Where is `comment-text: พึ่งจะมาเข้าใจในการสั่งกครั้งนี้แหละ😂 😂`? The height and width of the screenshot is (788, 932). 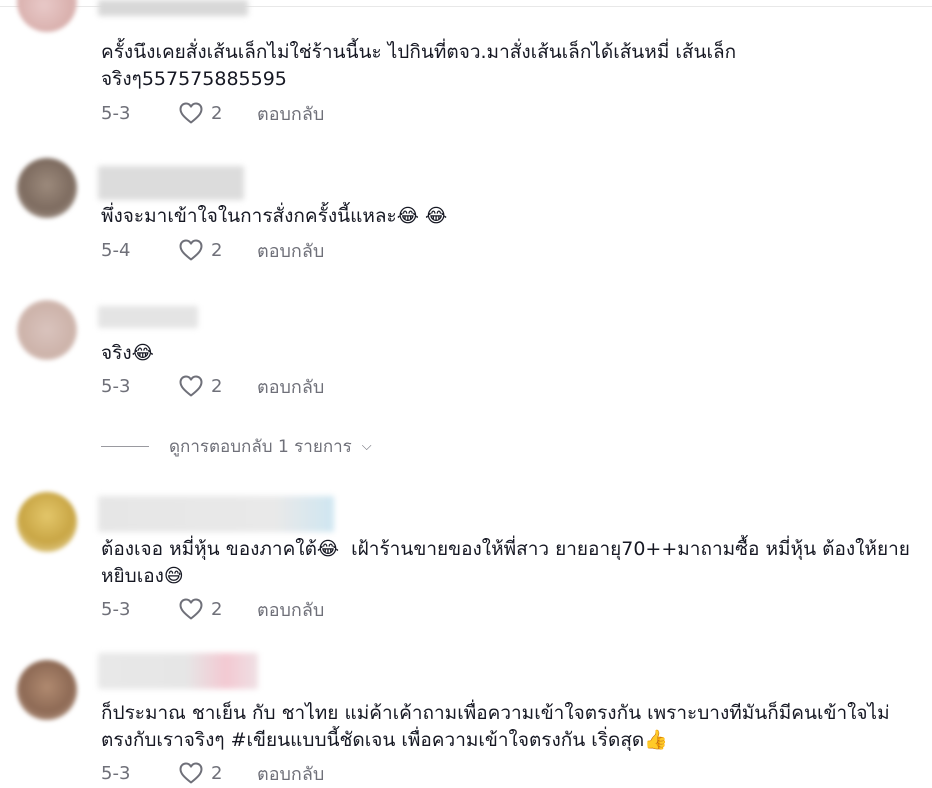 comment-text: พึ่งจะมาเข้าใจในการสั่งกครั้งนี้แหละ😂 😂 is located at coordinates (274, 216).